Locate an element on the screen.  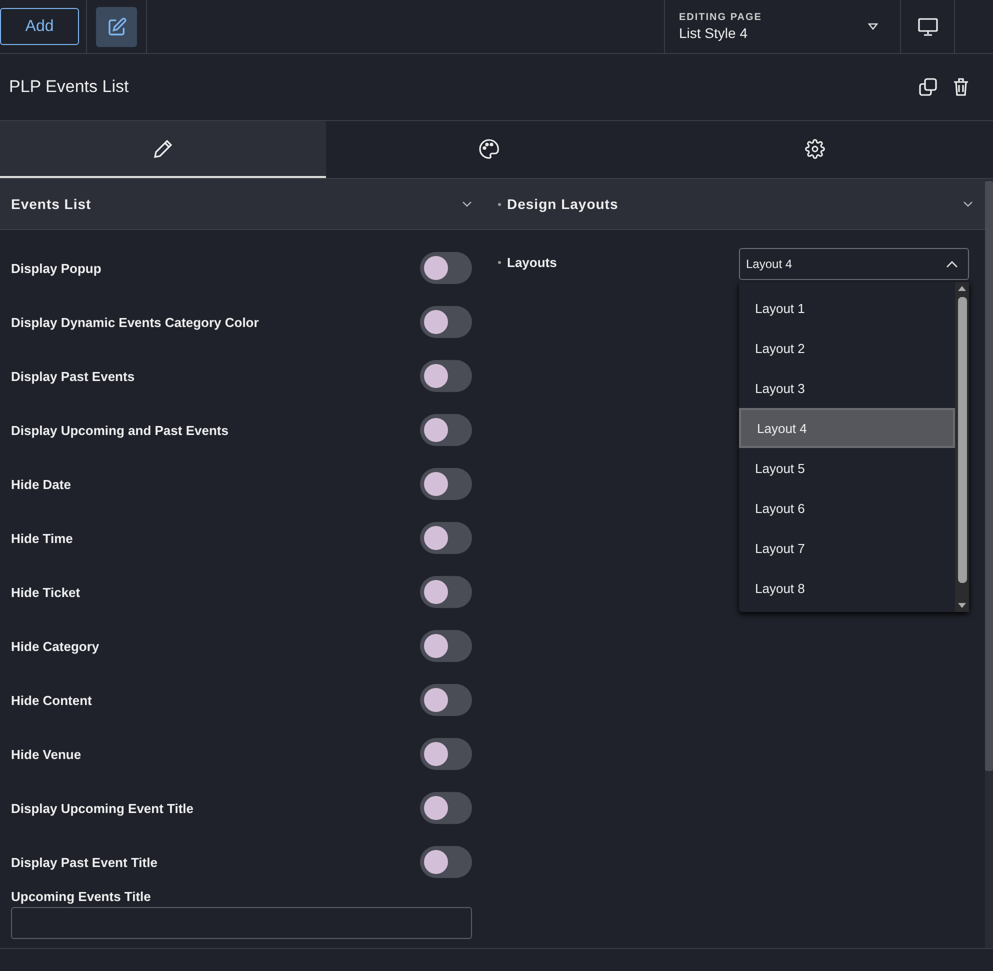
page-selector: EDITING PAGE List Style 4 is located at coordinates (782, 26).